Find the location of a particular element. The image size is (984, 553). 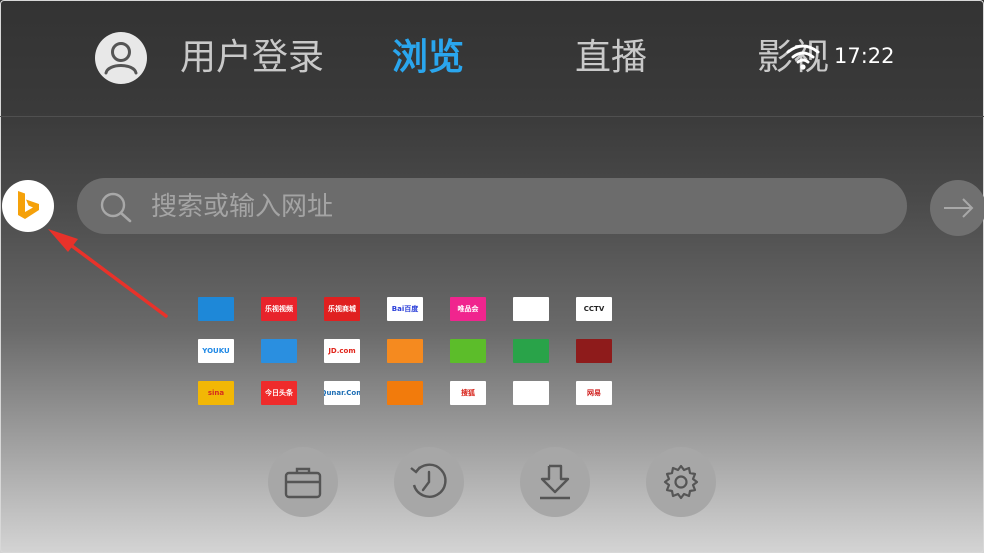

history-button is located at coordinates (429, 482).